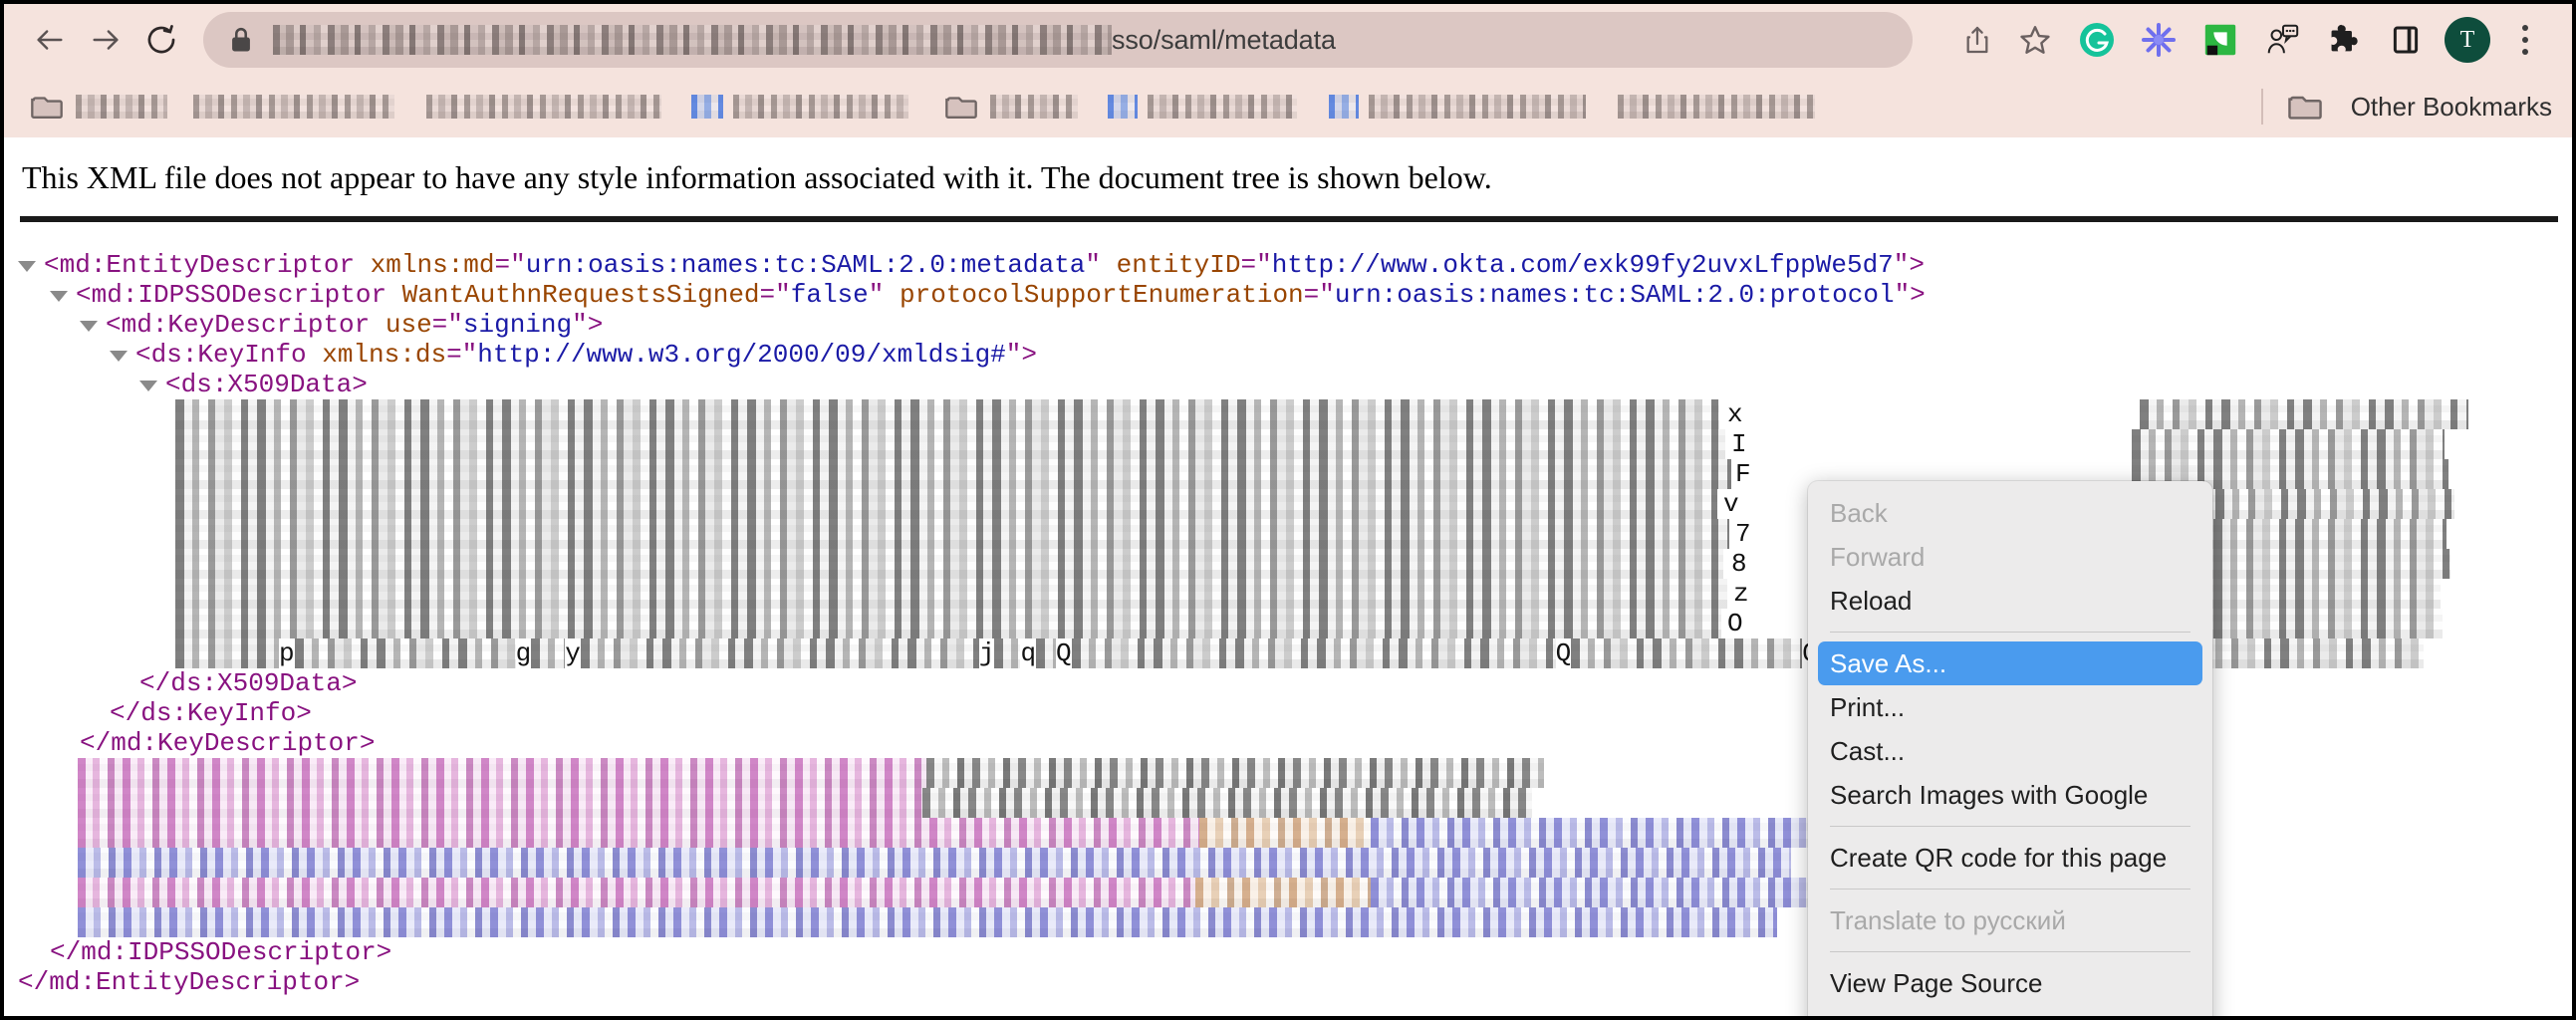 This screenshot has width=2576, height=1020. What do you see at coordinates (1288, 325) in the screenshot?
I see `xml-line: < md:KeyDescriptor use =" signing ">` at bounding box center [1288, 325].